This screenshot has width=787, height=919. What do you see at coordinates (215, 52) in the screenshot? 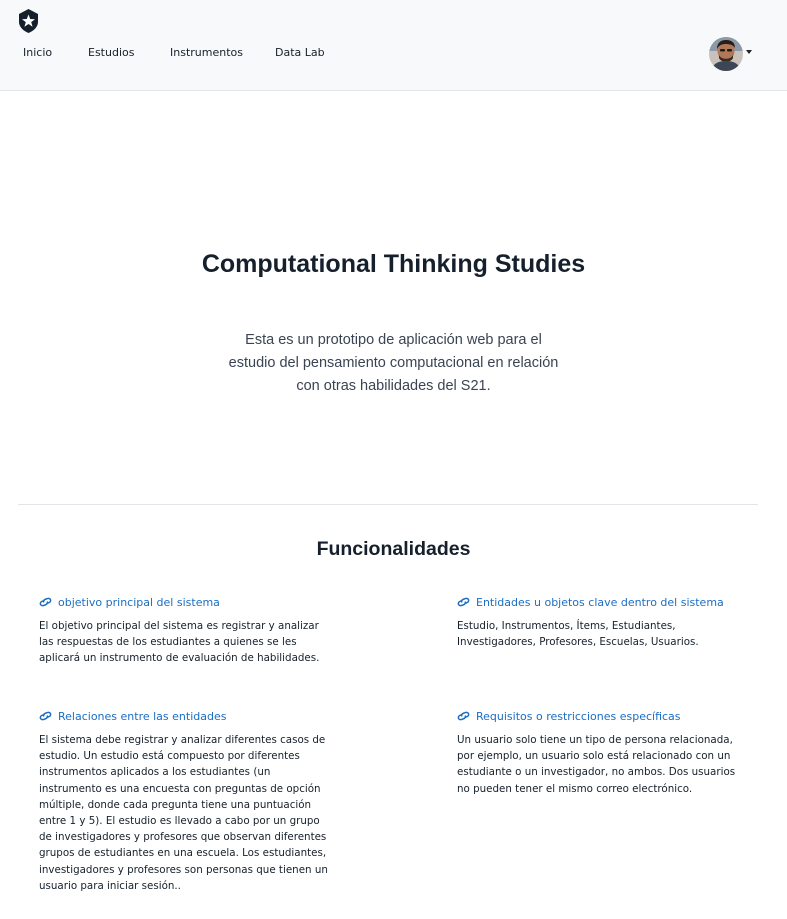
I see `nav-item-instrumentos: Instrumentos` at bounding box center [215, 52].